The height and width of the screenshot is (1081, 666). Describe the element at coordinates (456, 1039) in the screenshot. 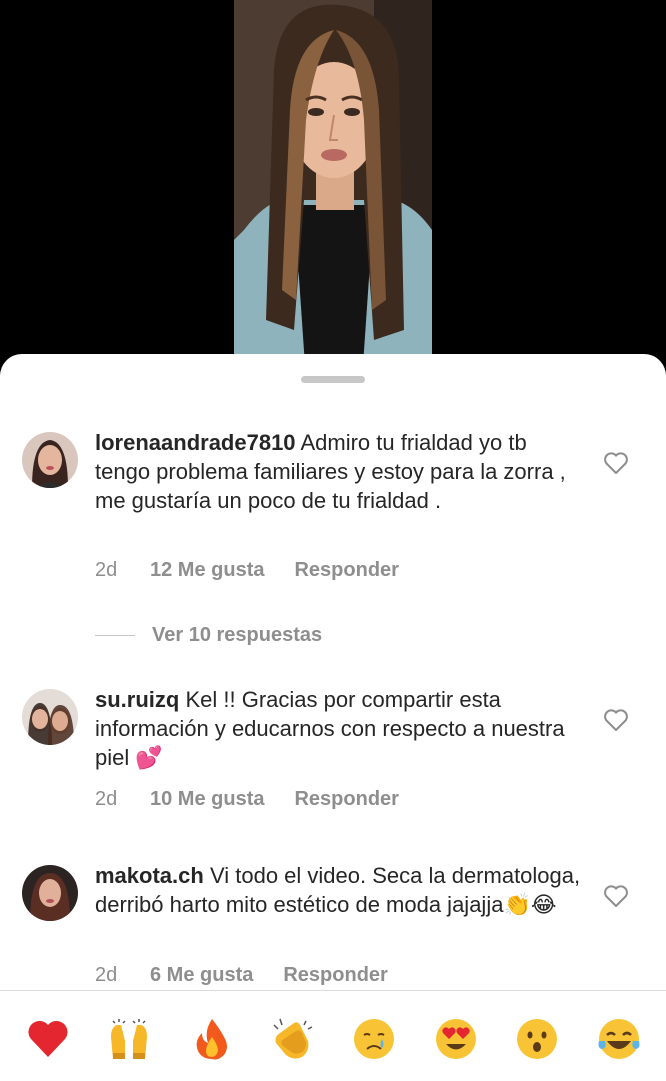

I see `heart-eyes-icon` at that location.